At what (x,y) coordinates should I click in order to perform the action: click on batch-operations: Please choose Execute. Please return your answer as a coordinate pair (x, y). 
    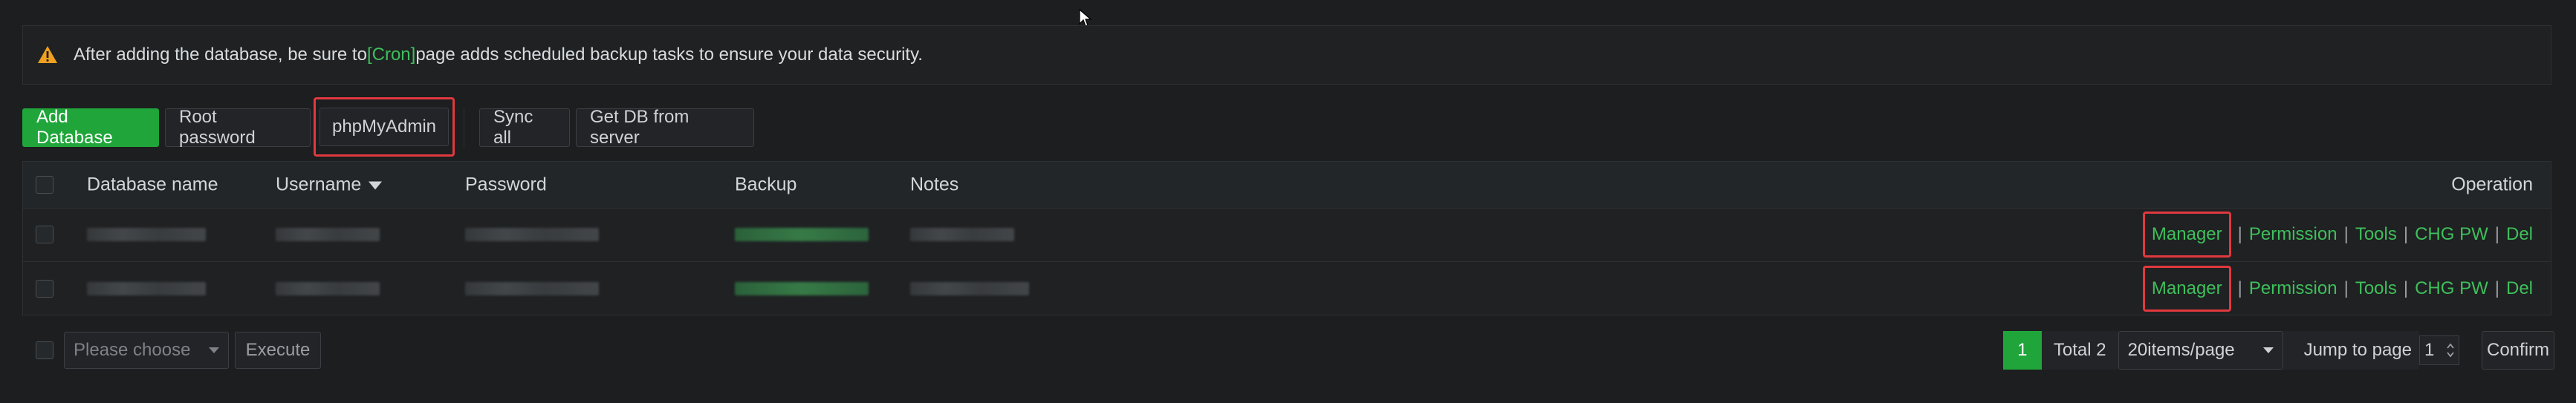
    Looking at the image, I should click on (178, 350).